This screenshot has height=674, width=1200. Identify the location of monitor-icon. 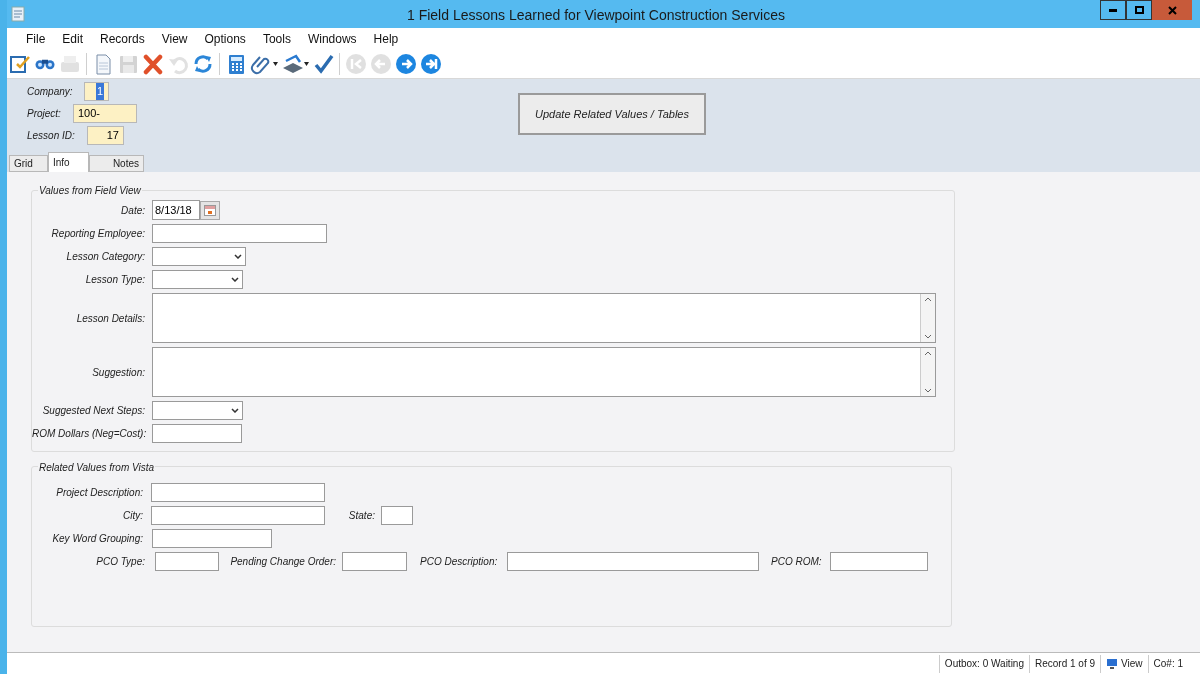
(1112, 663).